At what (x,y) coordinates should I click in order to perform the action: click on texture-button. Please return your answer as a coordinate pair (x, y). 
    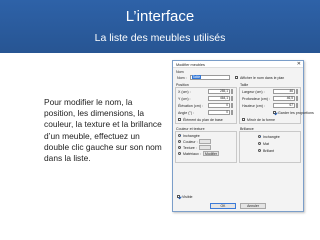
    Looking at the image, I should click on (205, 147).